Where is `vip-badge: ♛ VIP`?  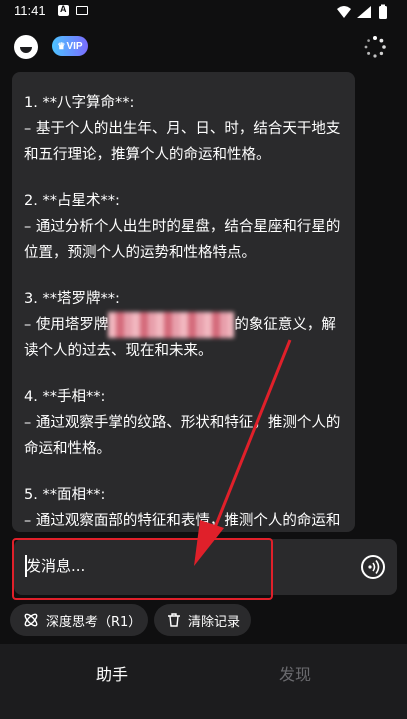
vip-badge: ♛ VIP is located at coordinates (70, 46).